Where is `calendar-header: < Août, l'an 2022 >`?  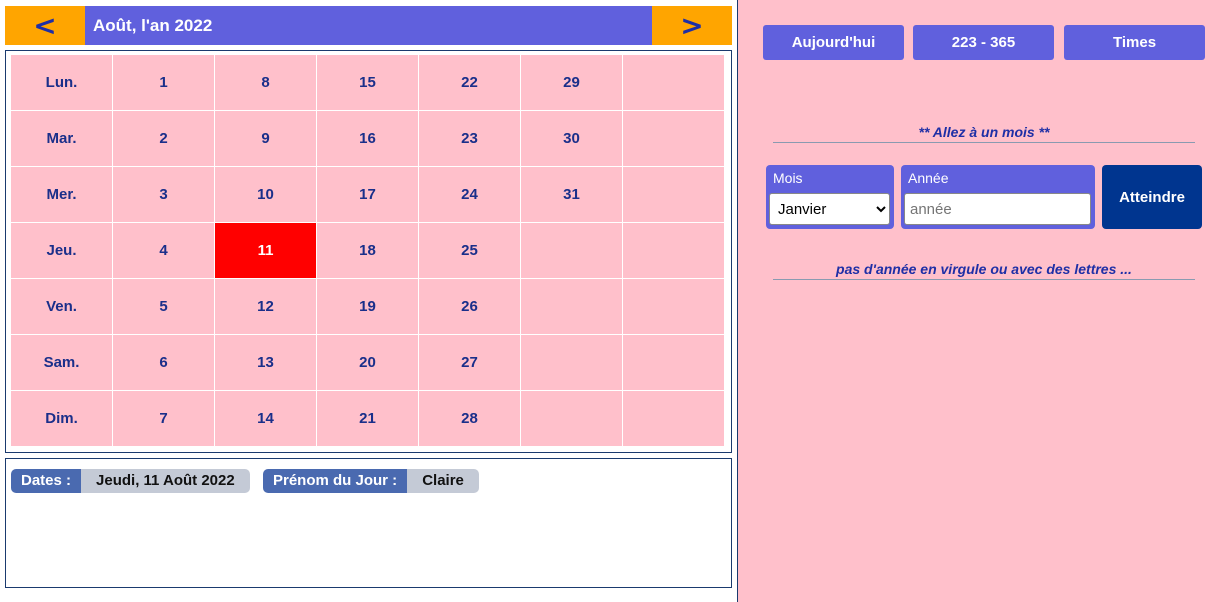
calendar-header: < Août, l'an 2022 > is located at coordinates (368, 25).